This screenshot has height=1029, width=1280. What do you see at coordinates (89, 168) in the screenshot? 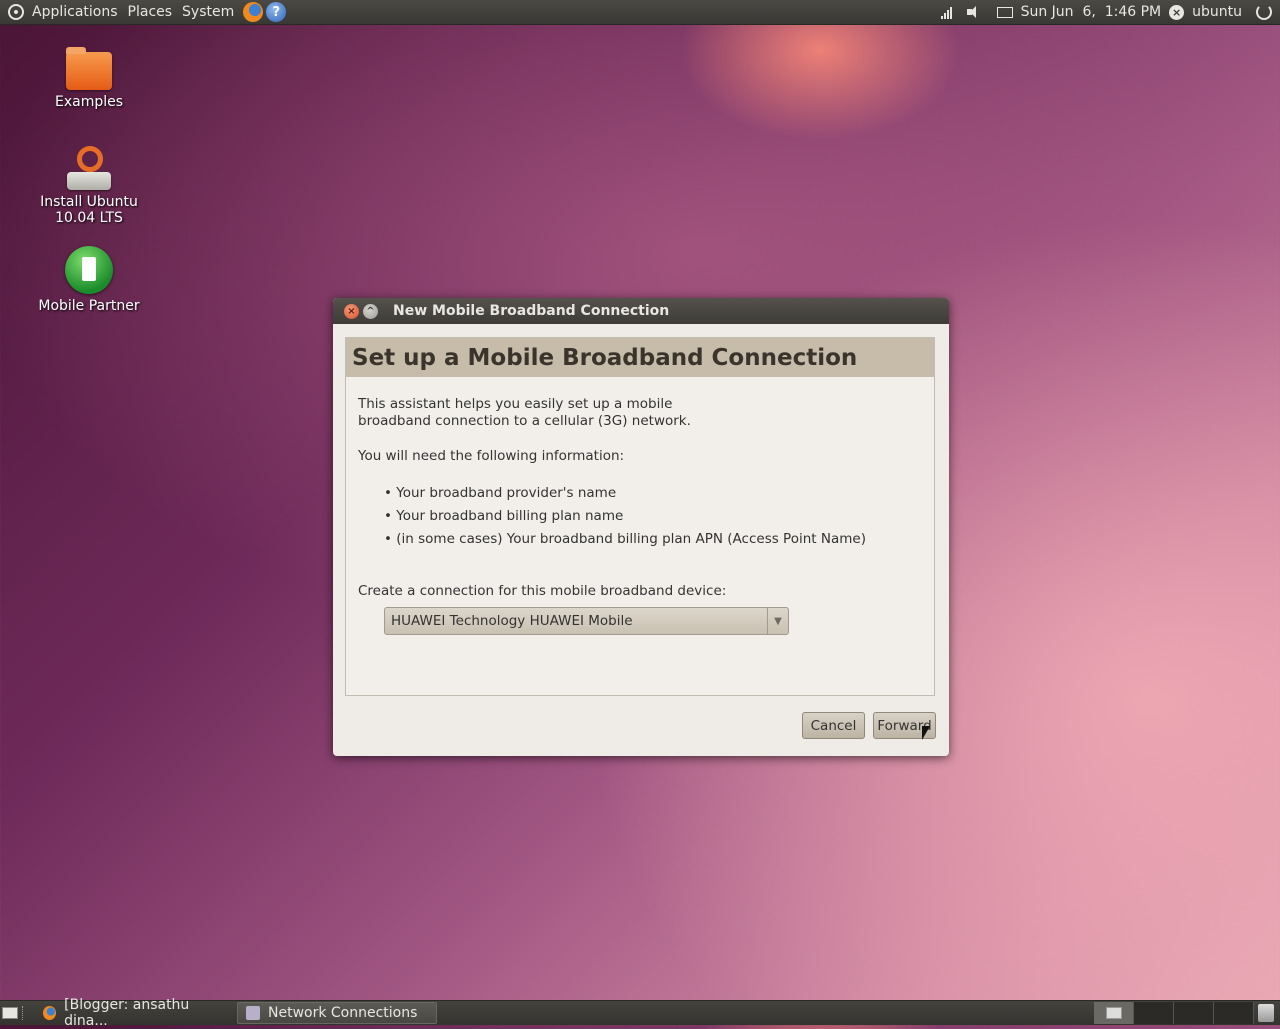
I see `installer-icon` at bounding box center [89, 168].